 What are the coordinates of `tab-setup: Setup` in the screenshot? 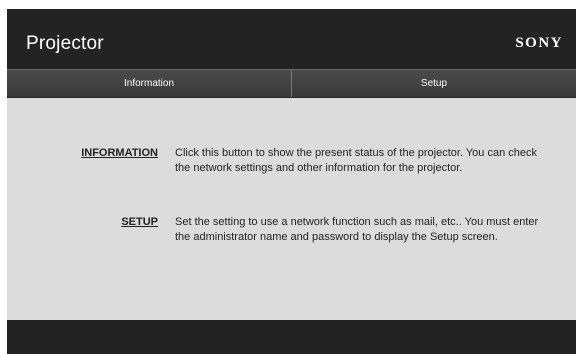 It's located at (433, 83).